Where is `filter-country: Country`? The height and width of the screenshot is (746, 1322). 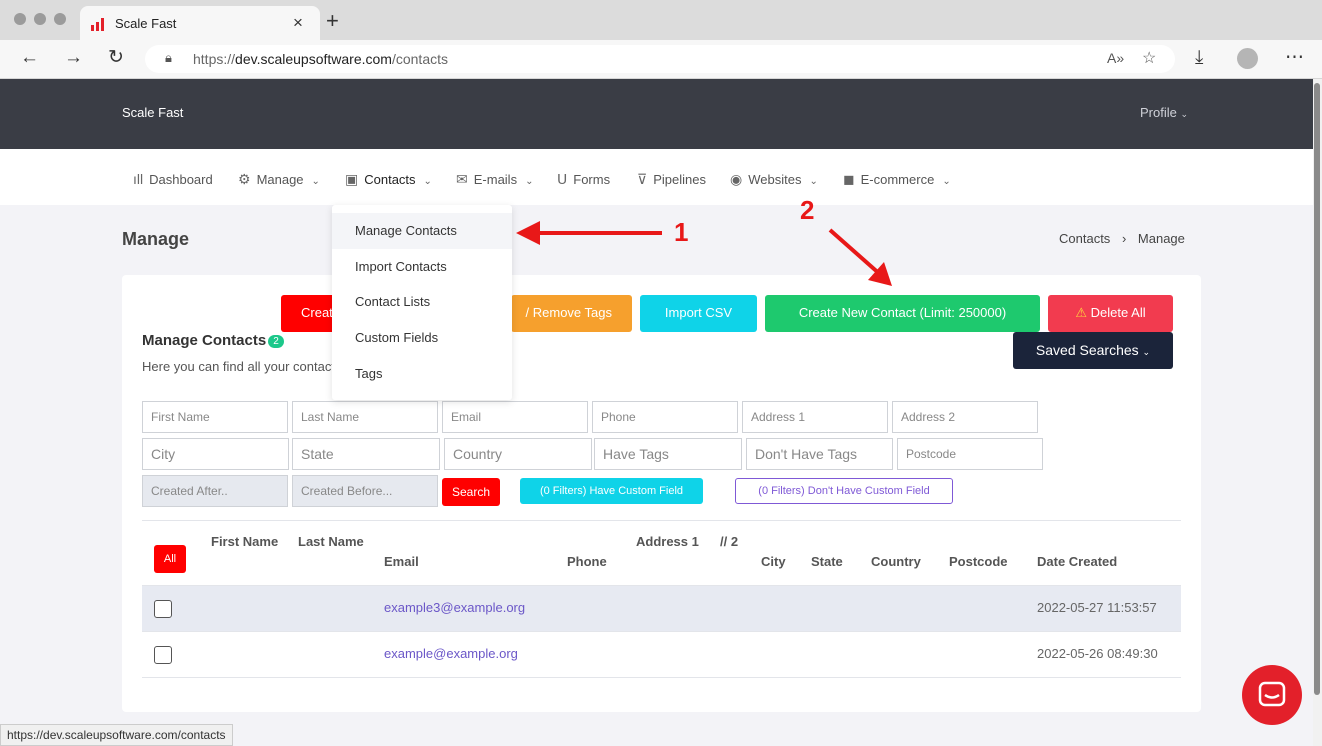
filter-country: Country is located at coordinates (518, 454).